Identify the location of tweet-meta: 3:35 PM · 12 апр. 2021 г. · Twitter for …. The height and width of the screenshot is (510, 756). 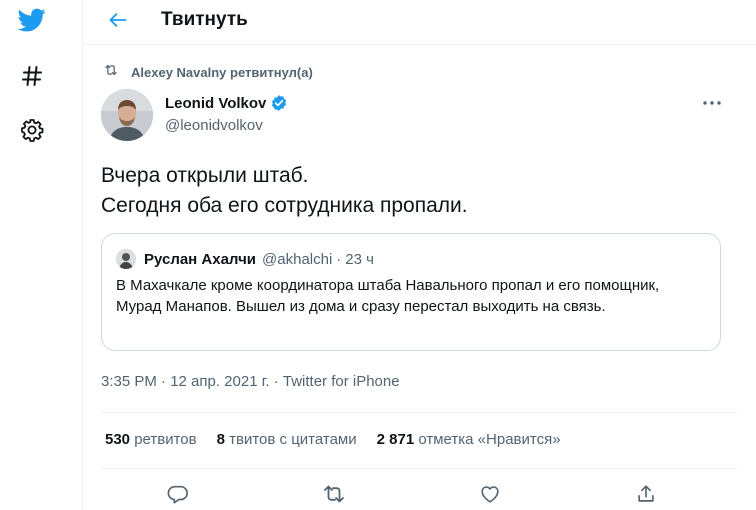
(250, 381).